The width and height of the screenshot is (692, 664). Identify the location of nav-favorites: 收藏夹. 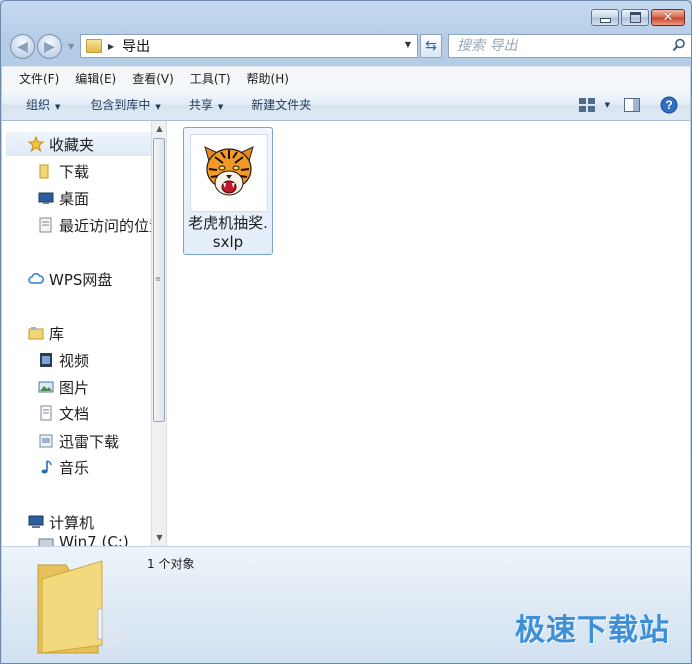
(78, 144).